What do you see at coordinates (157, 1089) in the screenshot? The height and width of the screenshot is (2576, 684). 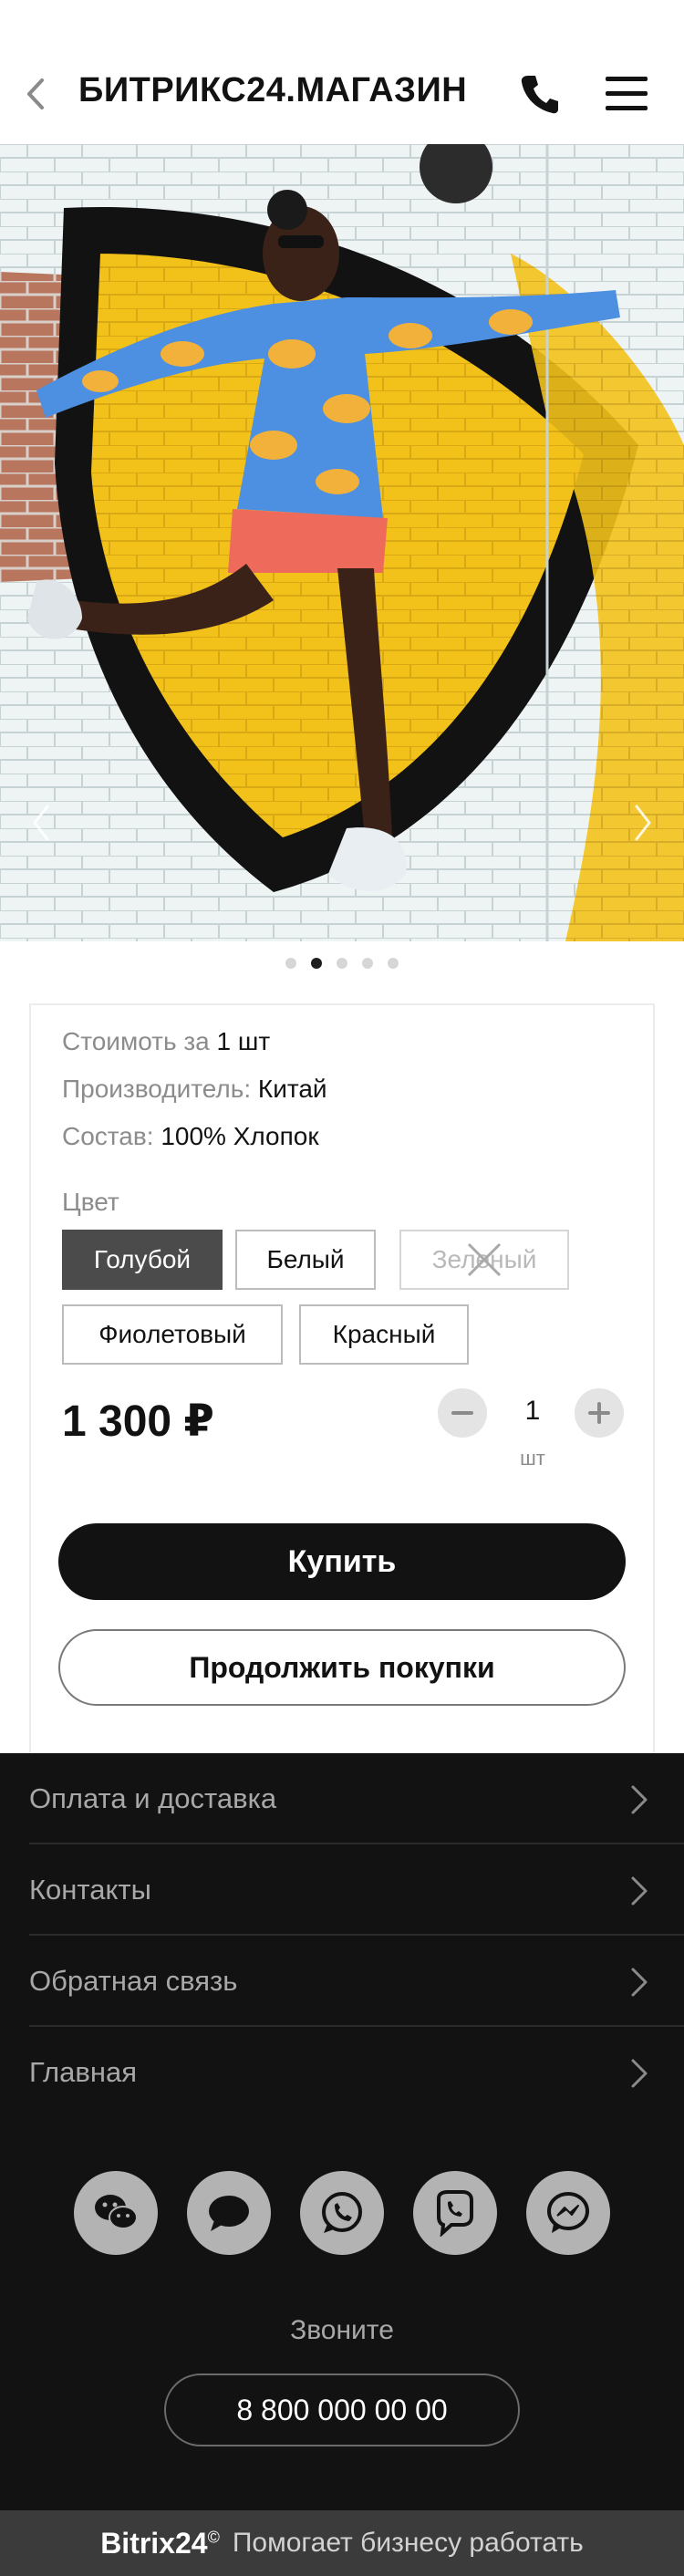 I see `property-label: Производитель:` at bounding box center [157, 1089].